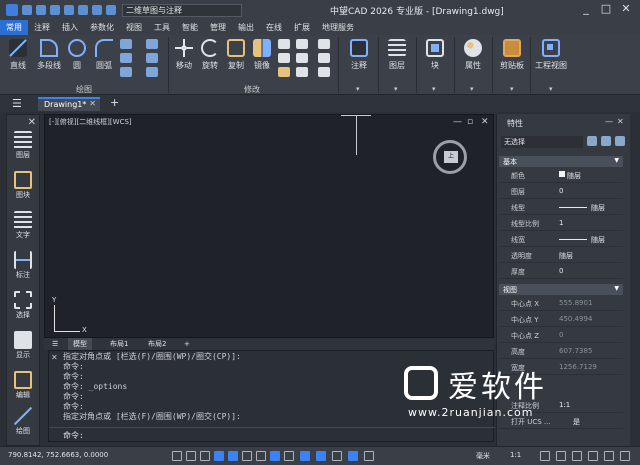 The width and height of the screenshot is (640, 465). I want to click on prop-row-center-y: 中心点 Y 450.4994, so click(561, 319).